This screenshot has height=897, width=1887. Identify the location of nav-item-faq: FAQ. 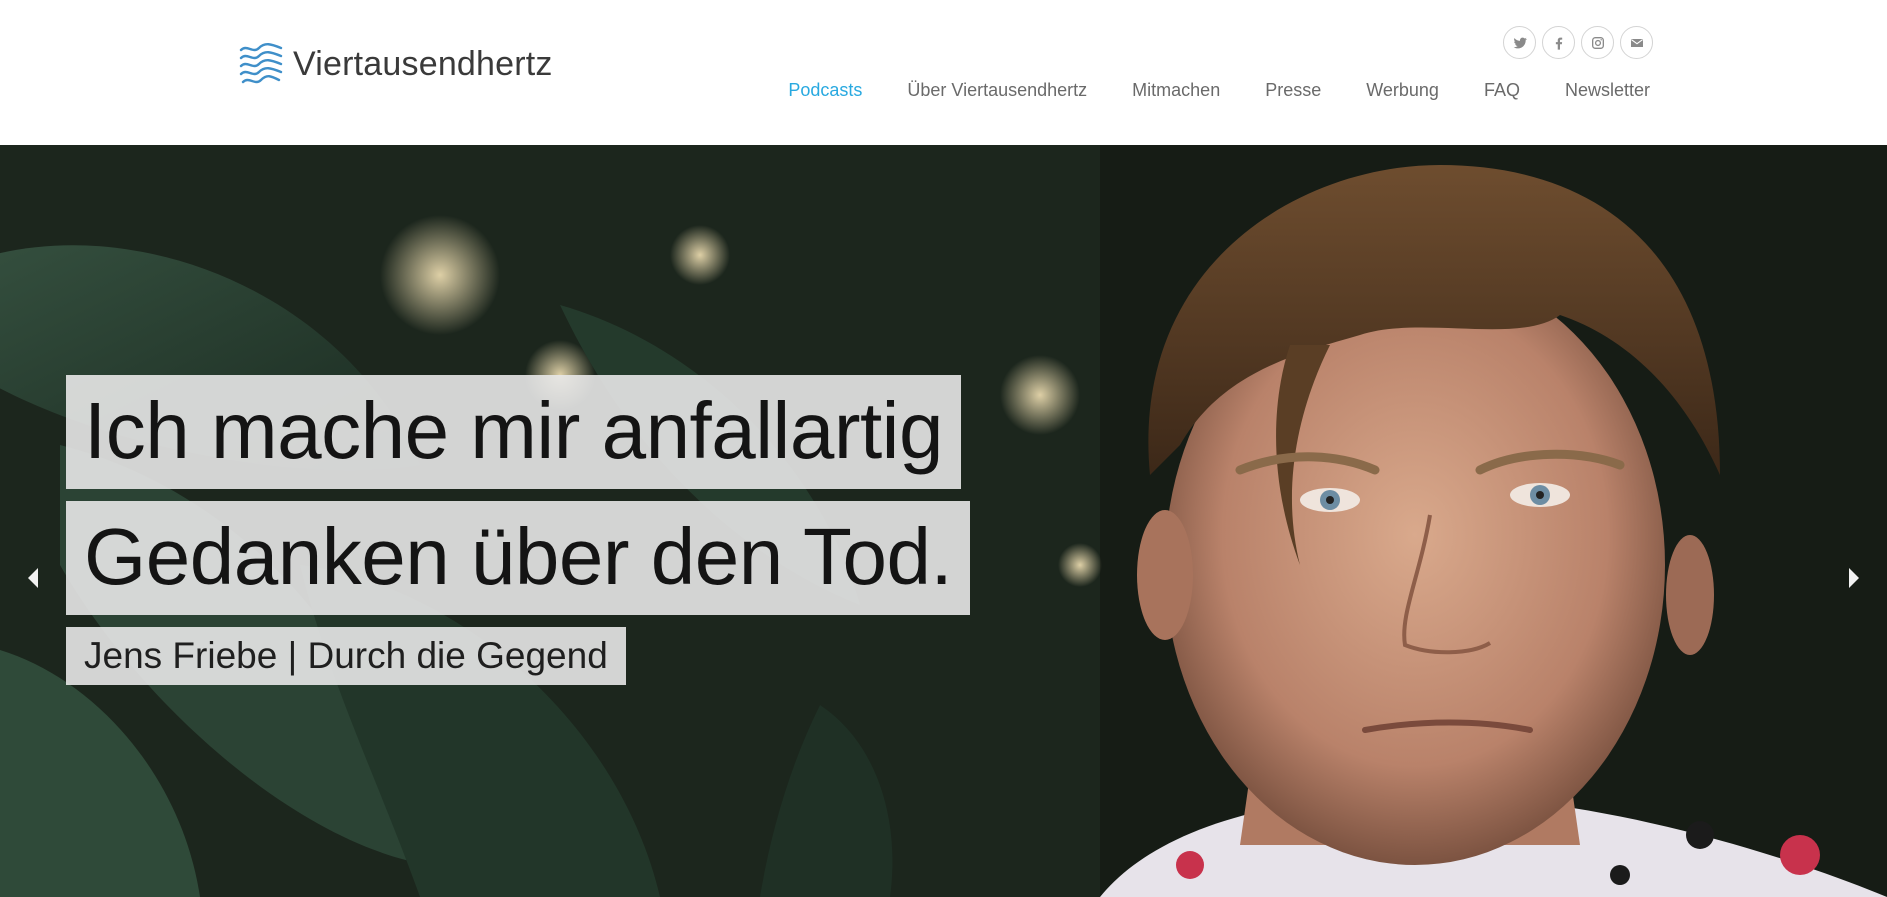
(1502, 90).